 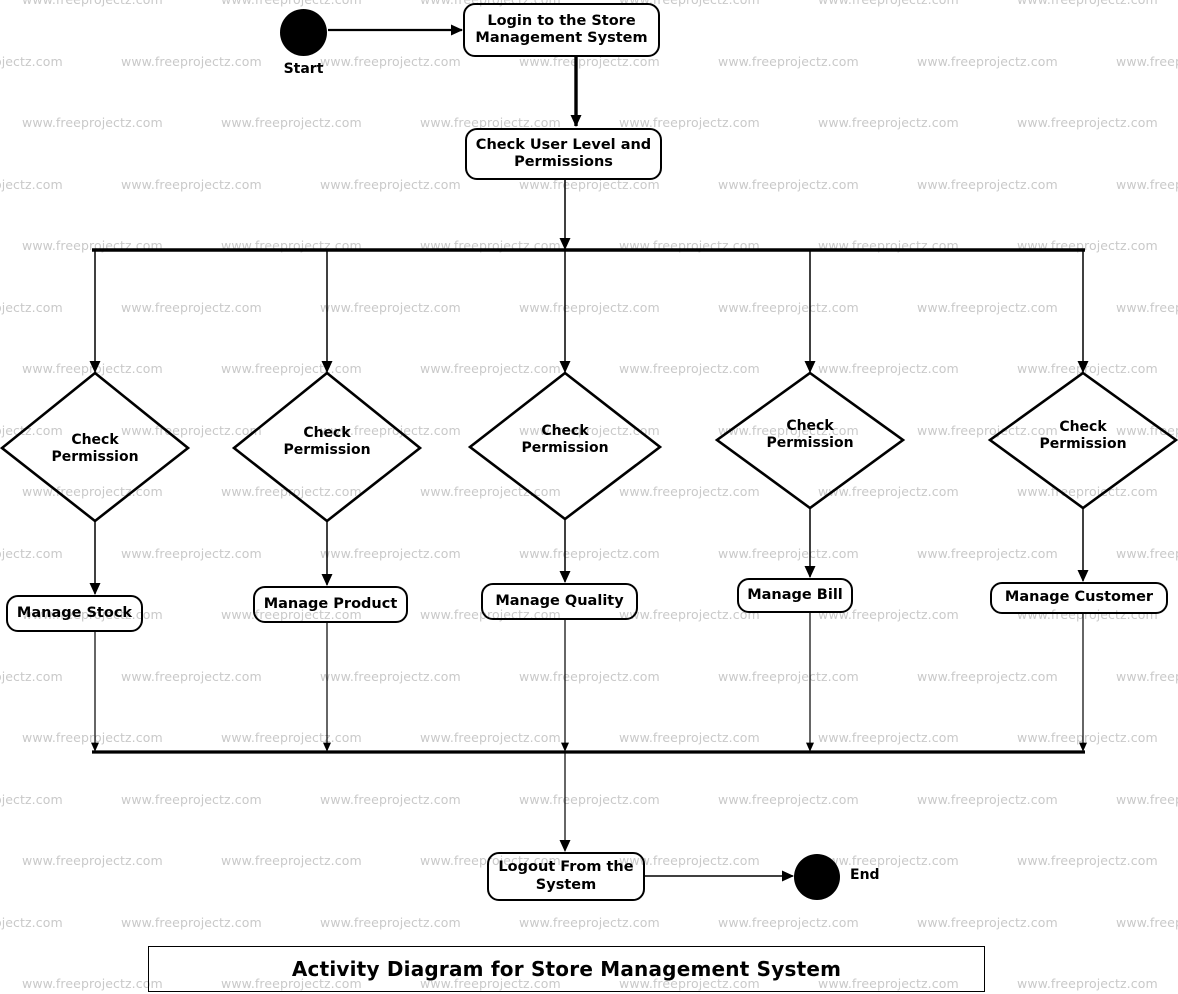 I want to click on activity-check-user-level-label: Check User Level and Permissions, so click(x=563, y=153).